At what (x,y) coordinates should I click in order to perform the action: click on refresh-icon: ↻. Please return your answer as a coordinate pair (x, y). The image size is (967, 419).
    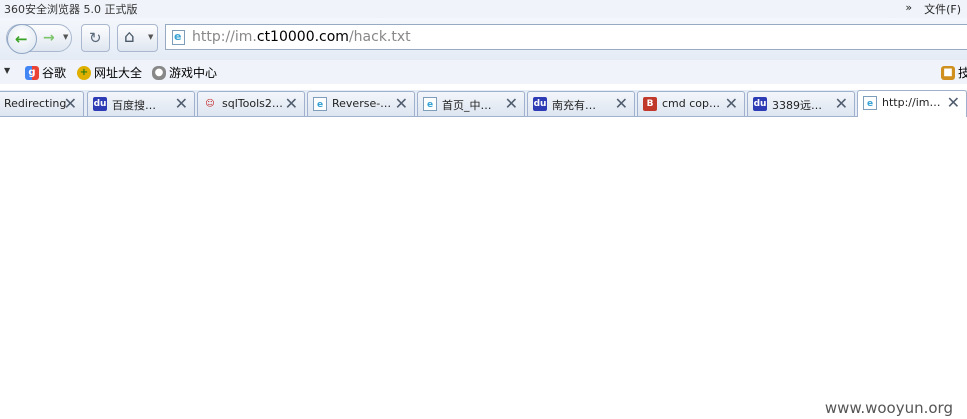
    Looking at the image, I should click on (95, 38).